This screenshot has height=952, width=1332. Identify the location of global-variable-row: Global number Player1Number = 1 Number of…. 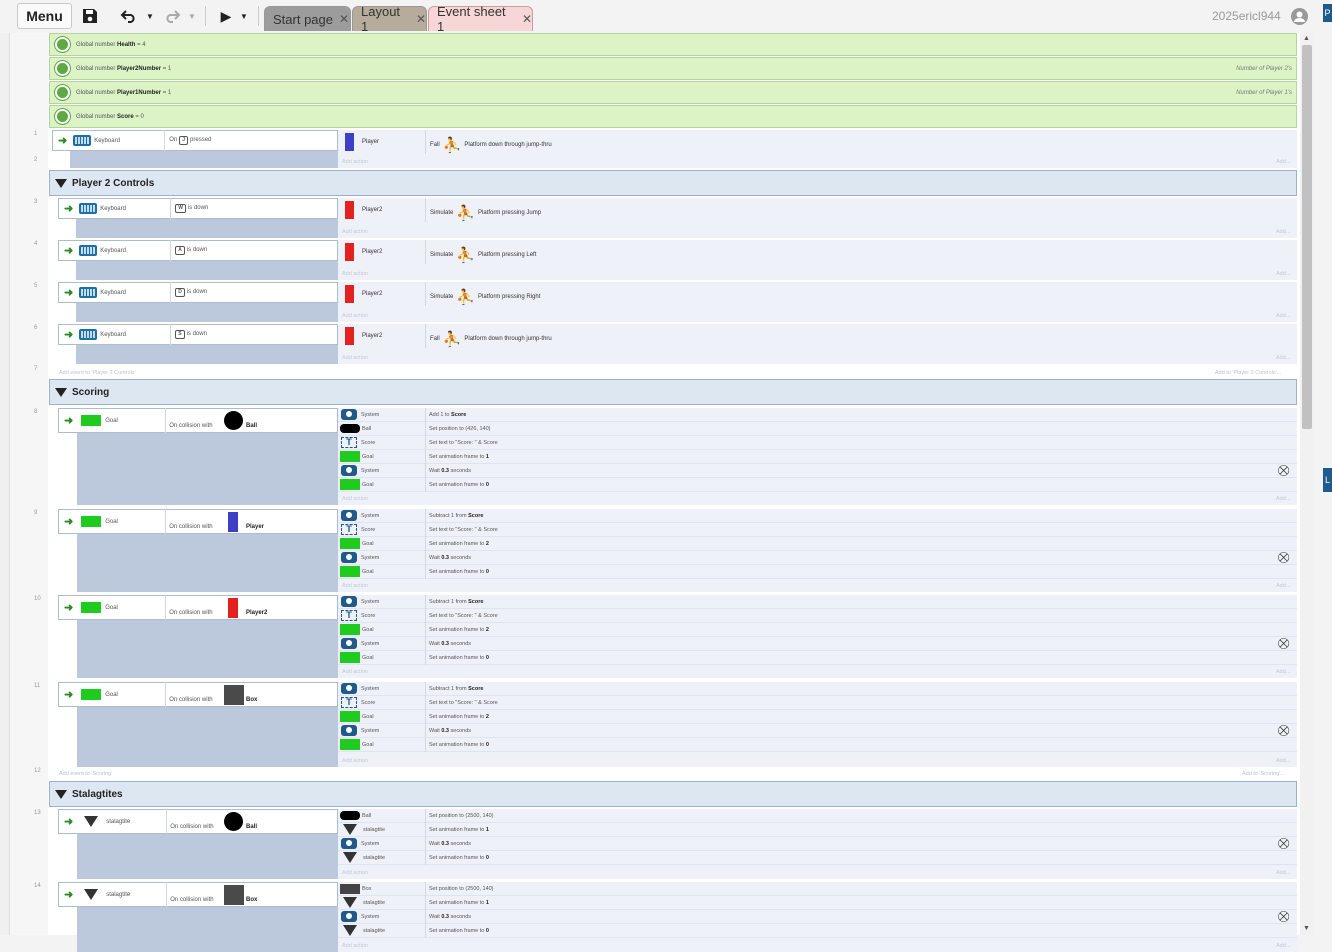
(673, 92).